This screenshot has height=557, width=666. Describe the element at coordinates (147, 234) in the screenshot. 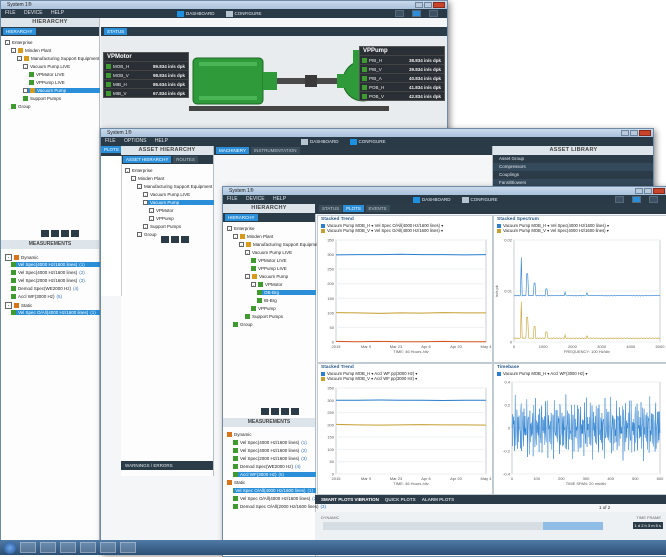

I see `tree-item: -Group` at that location.